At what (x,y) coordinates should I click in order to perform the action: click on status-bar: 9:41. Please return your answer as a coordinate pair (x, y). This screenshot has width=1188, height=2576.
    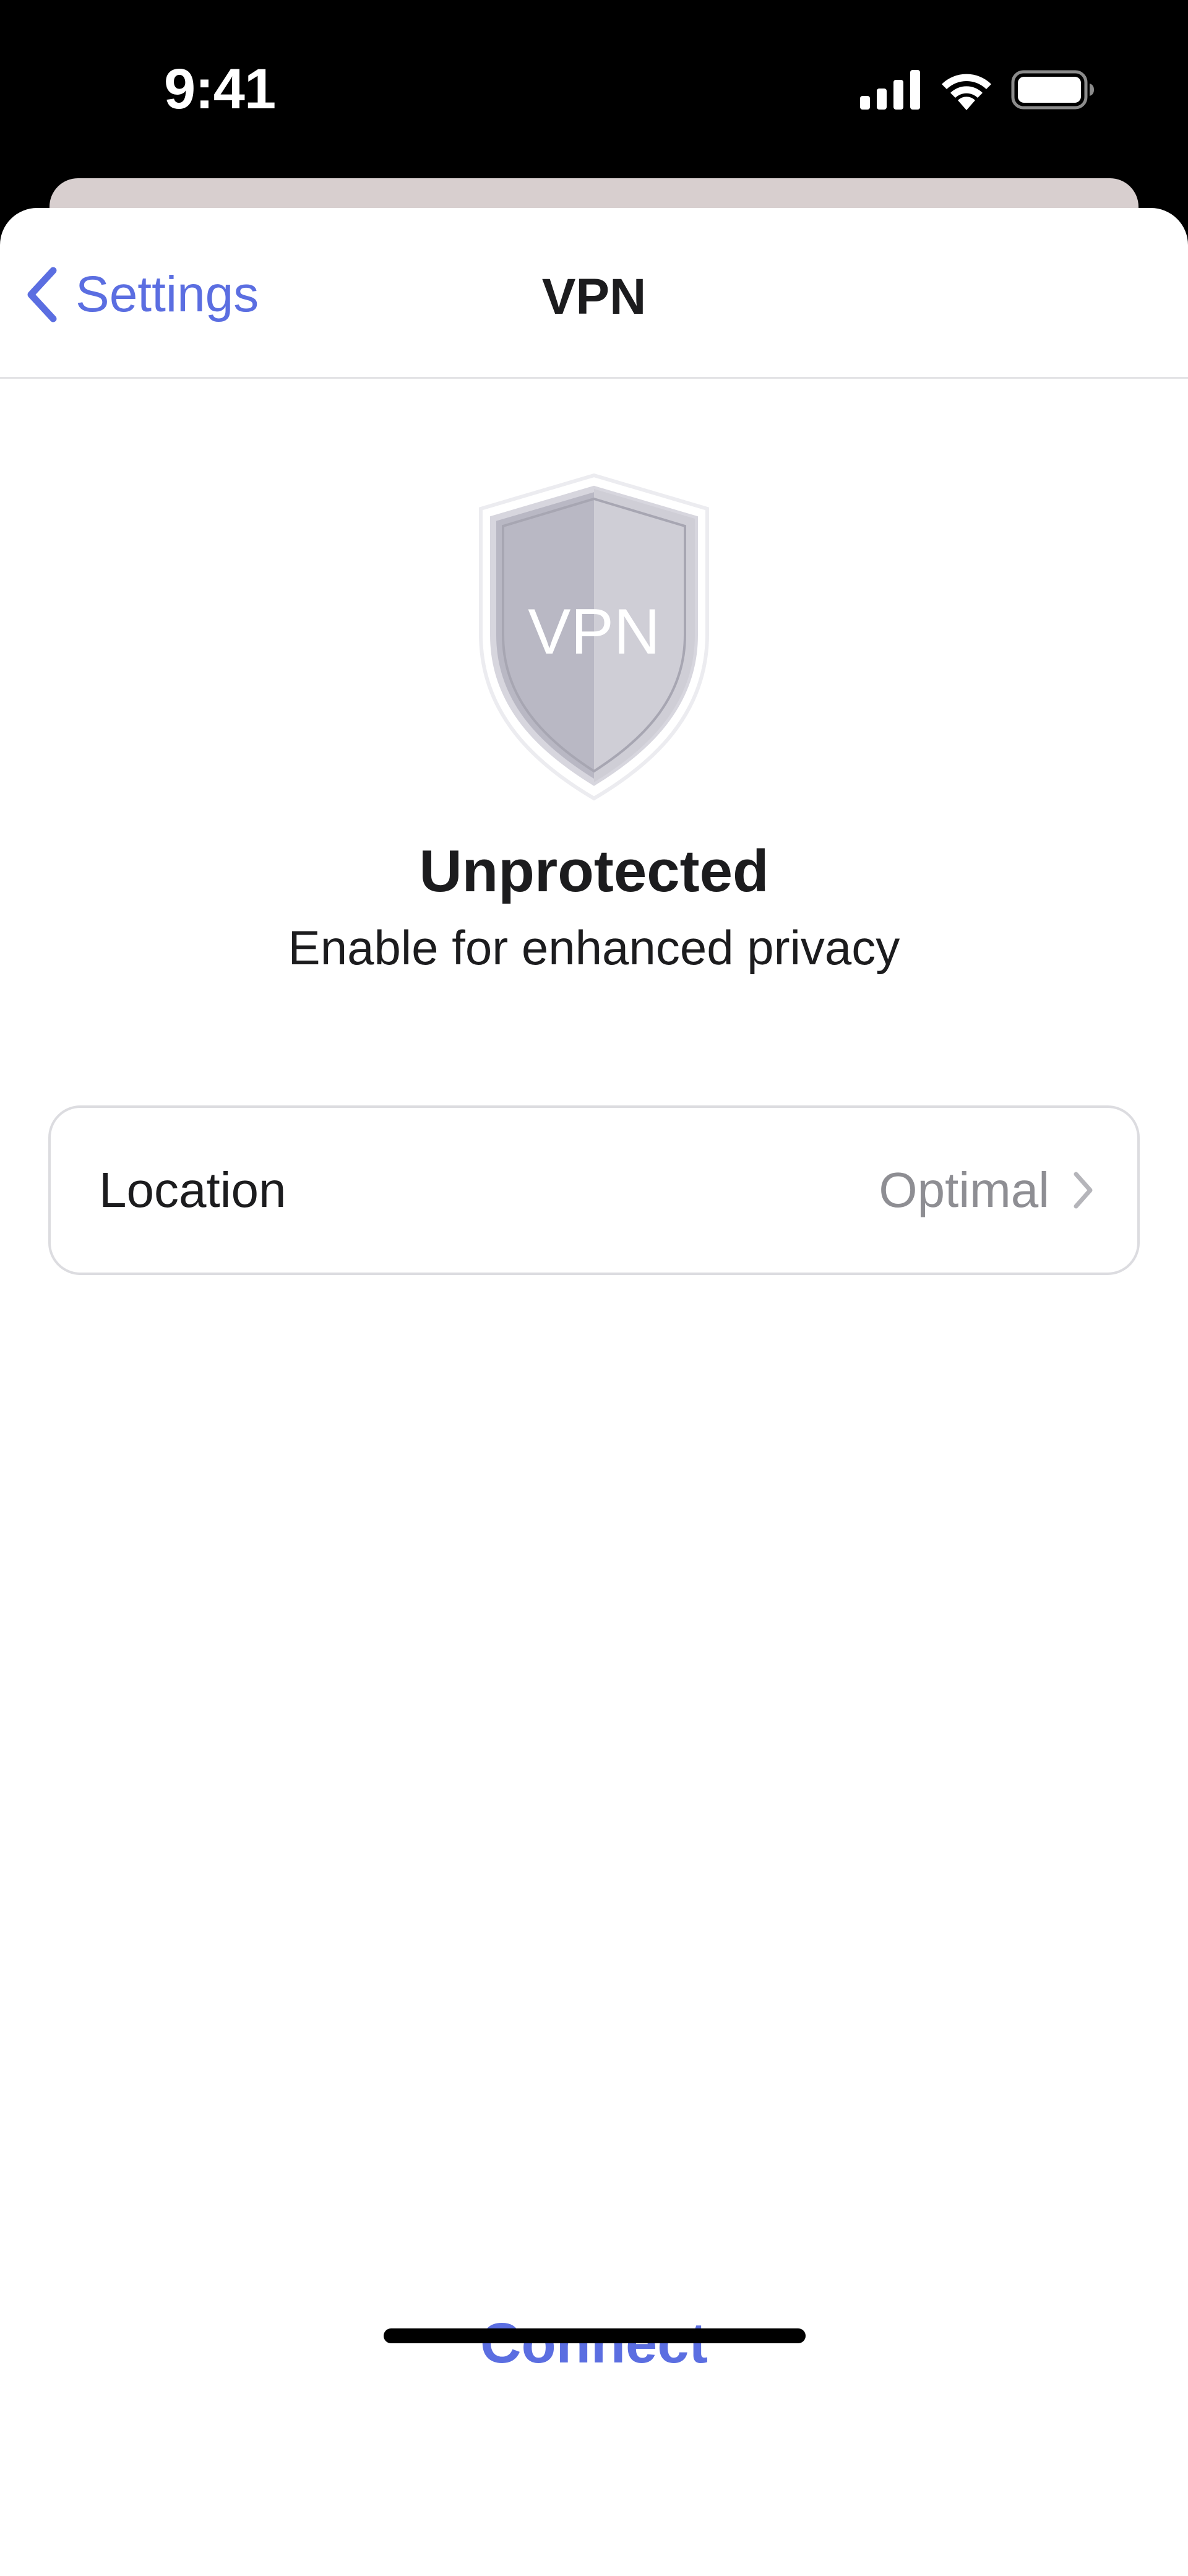
    Looking at the image, I should click on (594, 89).